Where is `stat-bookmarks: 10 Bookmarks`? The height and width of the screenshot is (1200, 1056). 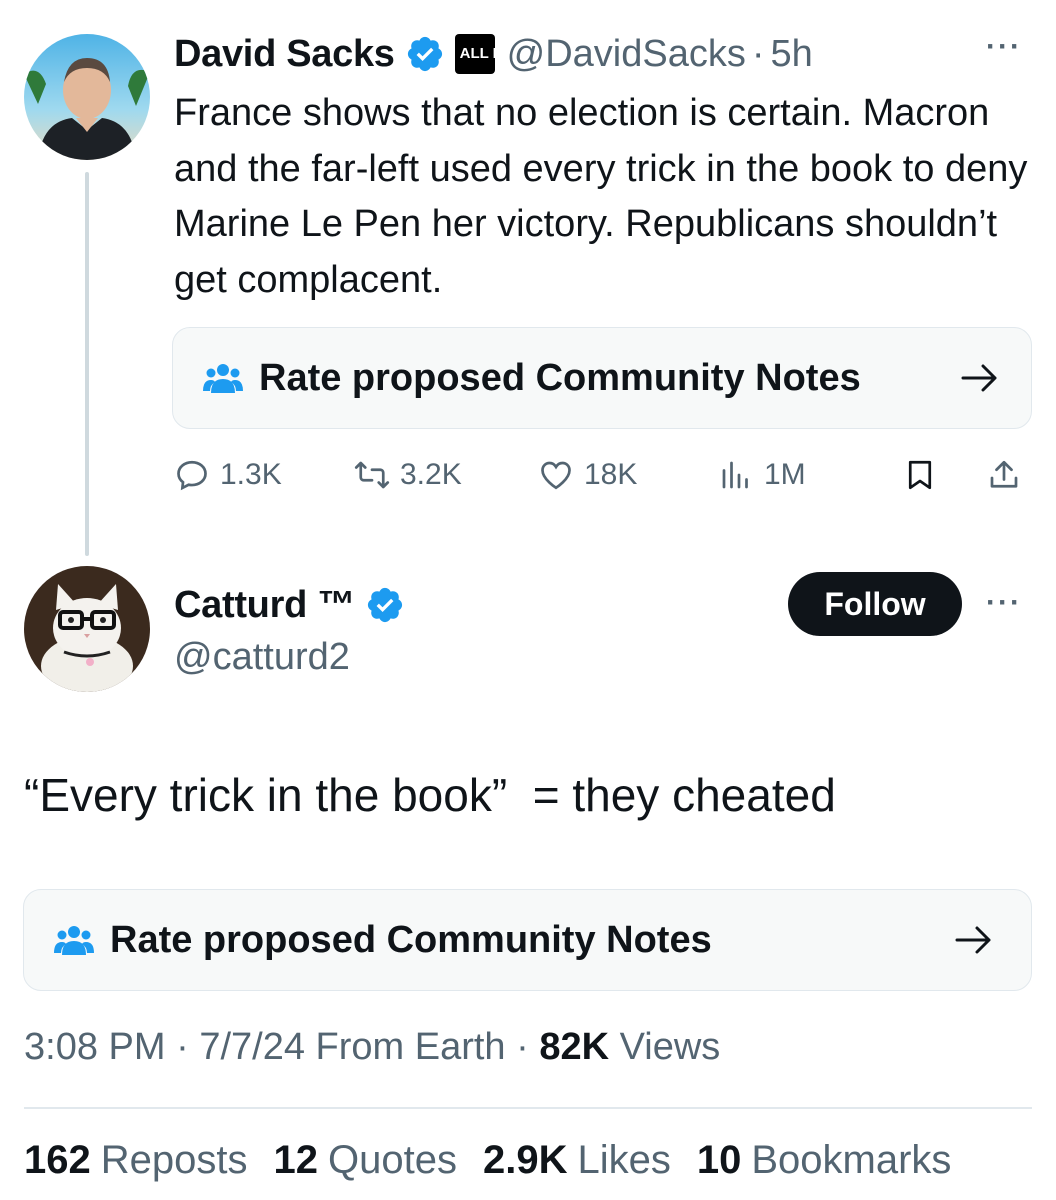 stat-bookmarks: 10 Bookmarks is located at coordinates (824, 1160).